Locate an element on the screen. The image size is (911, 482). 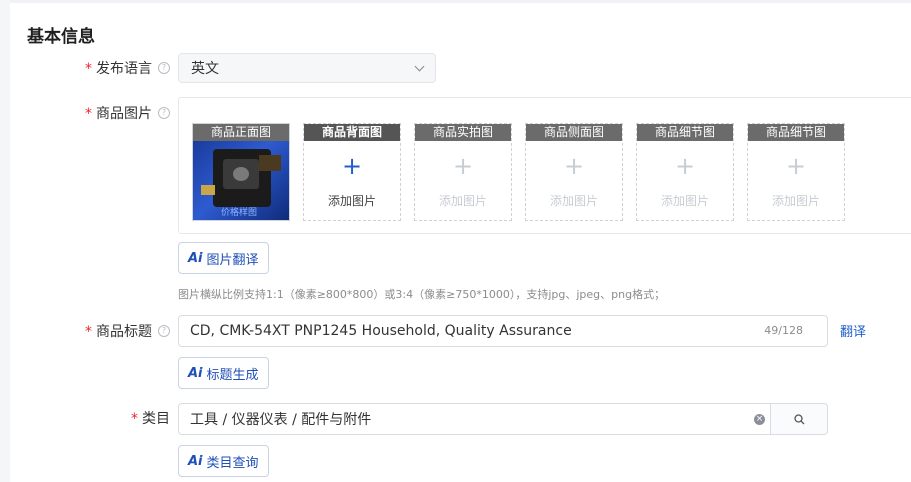
category-query-label: 类目查询 is located at coordinates (232, 463).